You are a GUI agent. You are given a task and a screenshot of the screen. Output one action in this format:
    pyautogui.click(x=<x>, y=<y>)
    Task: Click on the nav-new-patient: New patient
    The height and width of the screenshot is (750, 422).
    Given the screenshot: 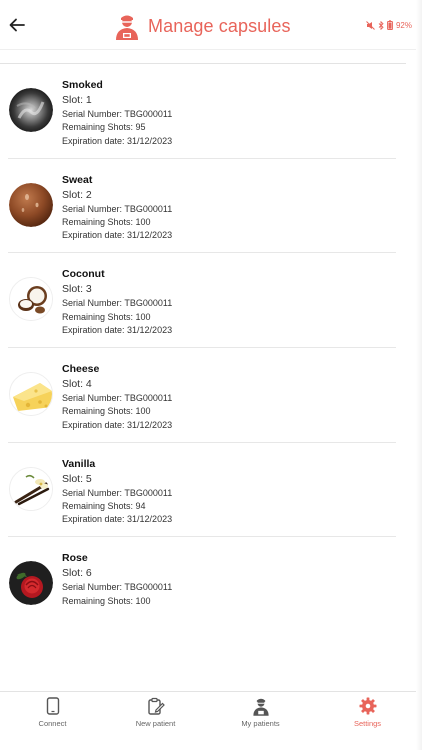 What is the action you would take?
    pyautogui.click(x=155, y=721)
    